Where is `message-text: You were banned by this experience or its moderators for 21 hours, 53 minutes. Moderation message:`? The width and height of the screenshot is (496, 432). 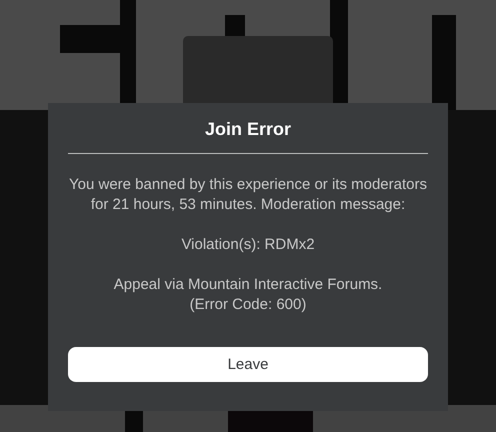
message-text: You were banned by this experience or its moderators for 21 hours, 53 minutes. Moderation message: is located at coordinates (248, 195).